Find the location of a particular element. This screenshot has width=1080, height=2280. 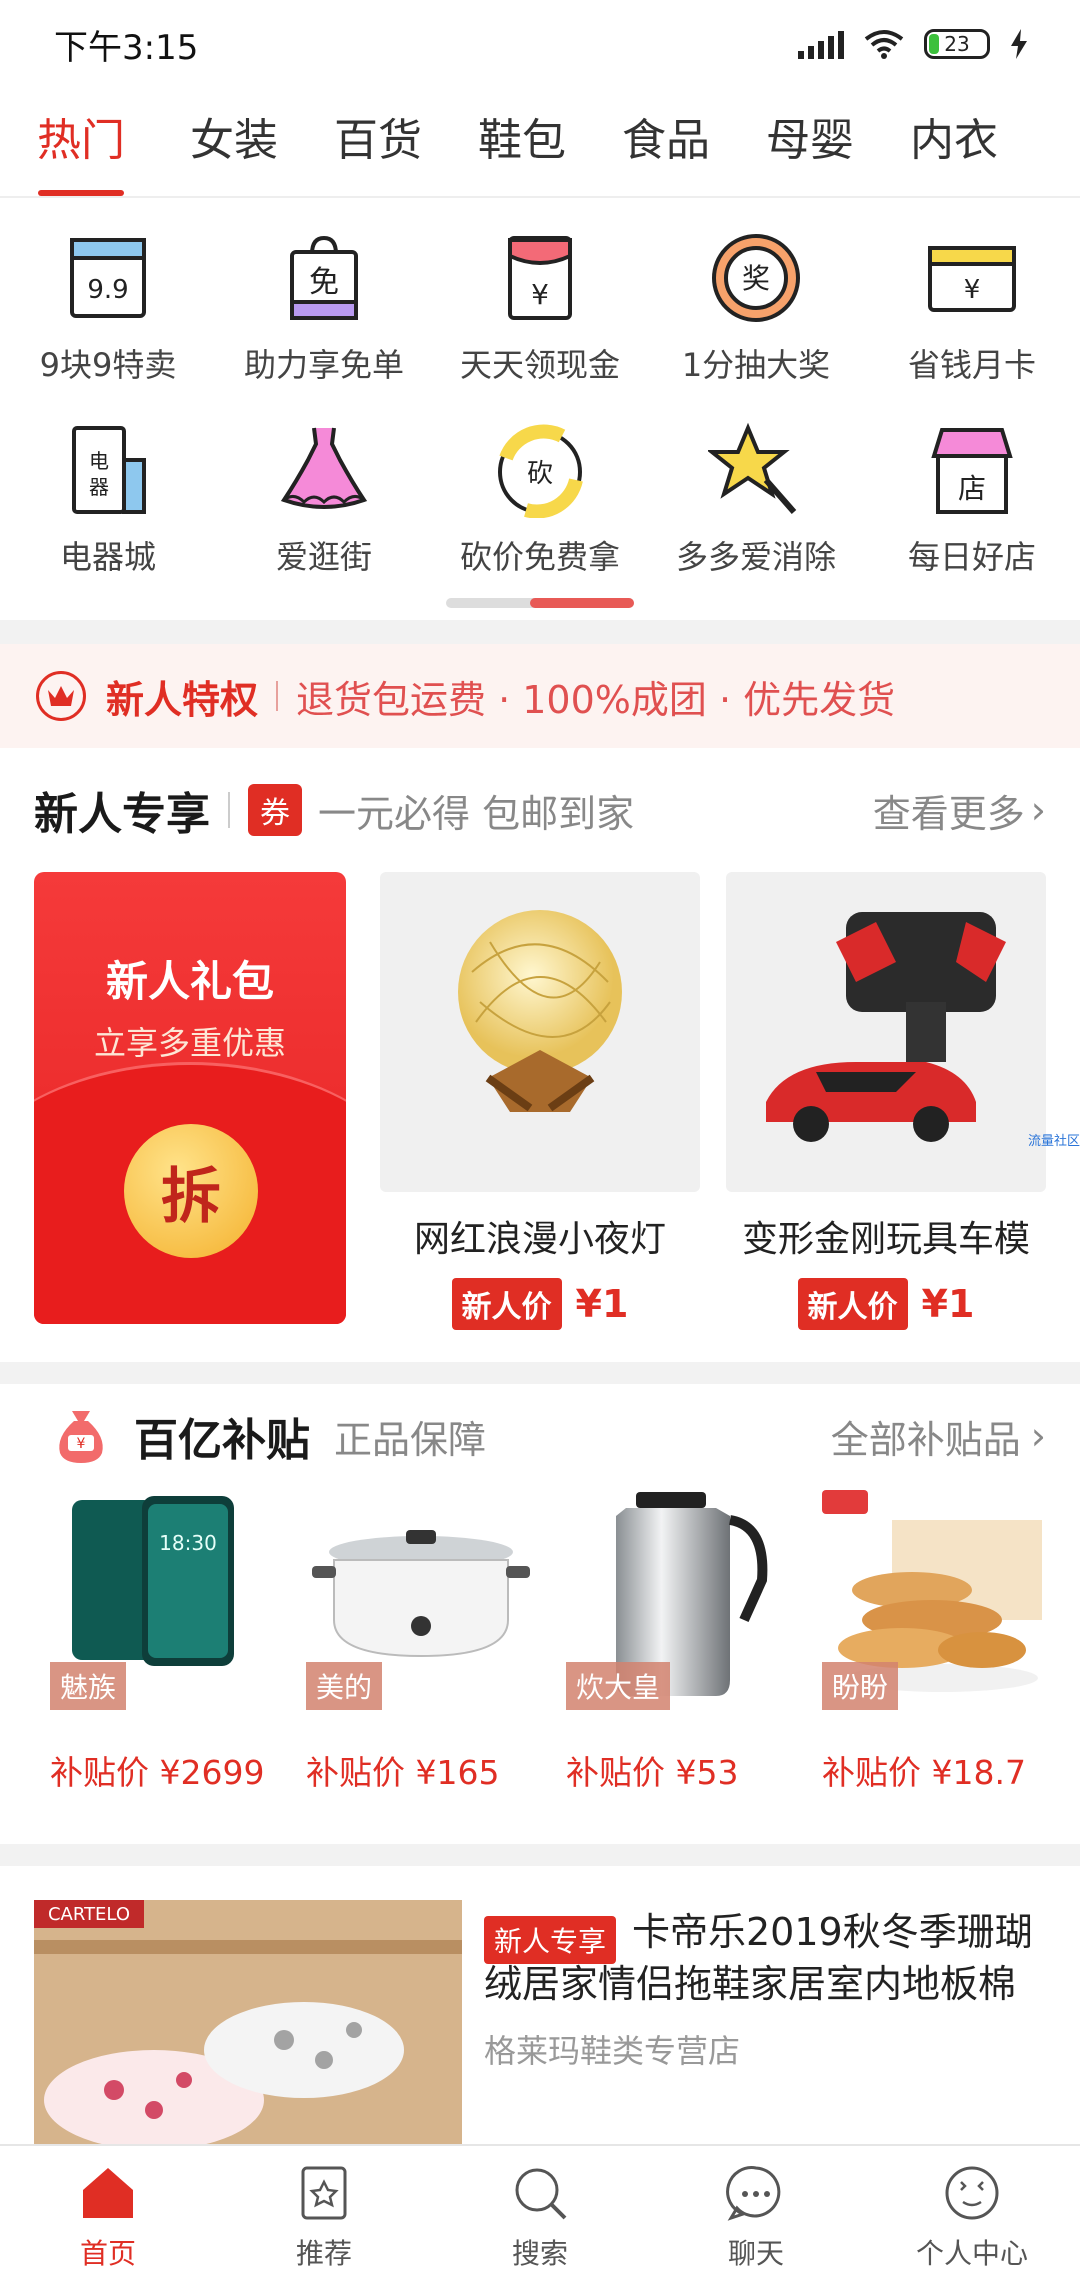

brand-label: 炊大皇 is located at coordinates (618, 1686).